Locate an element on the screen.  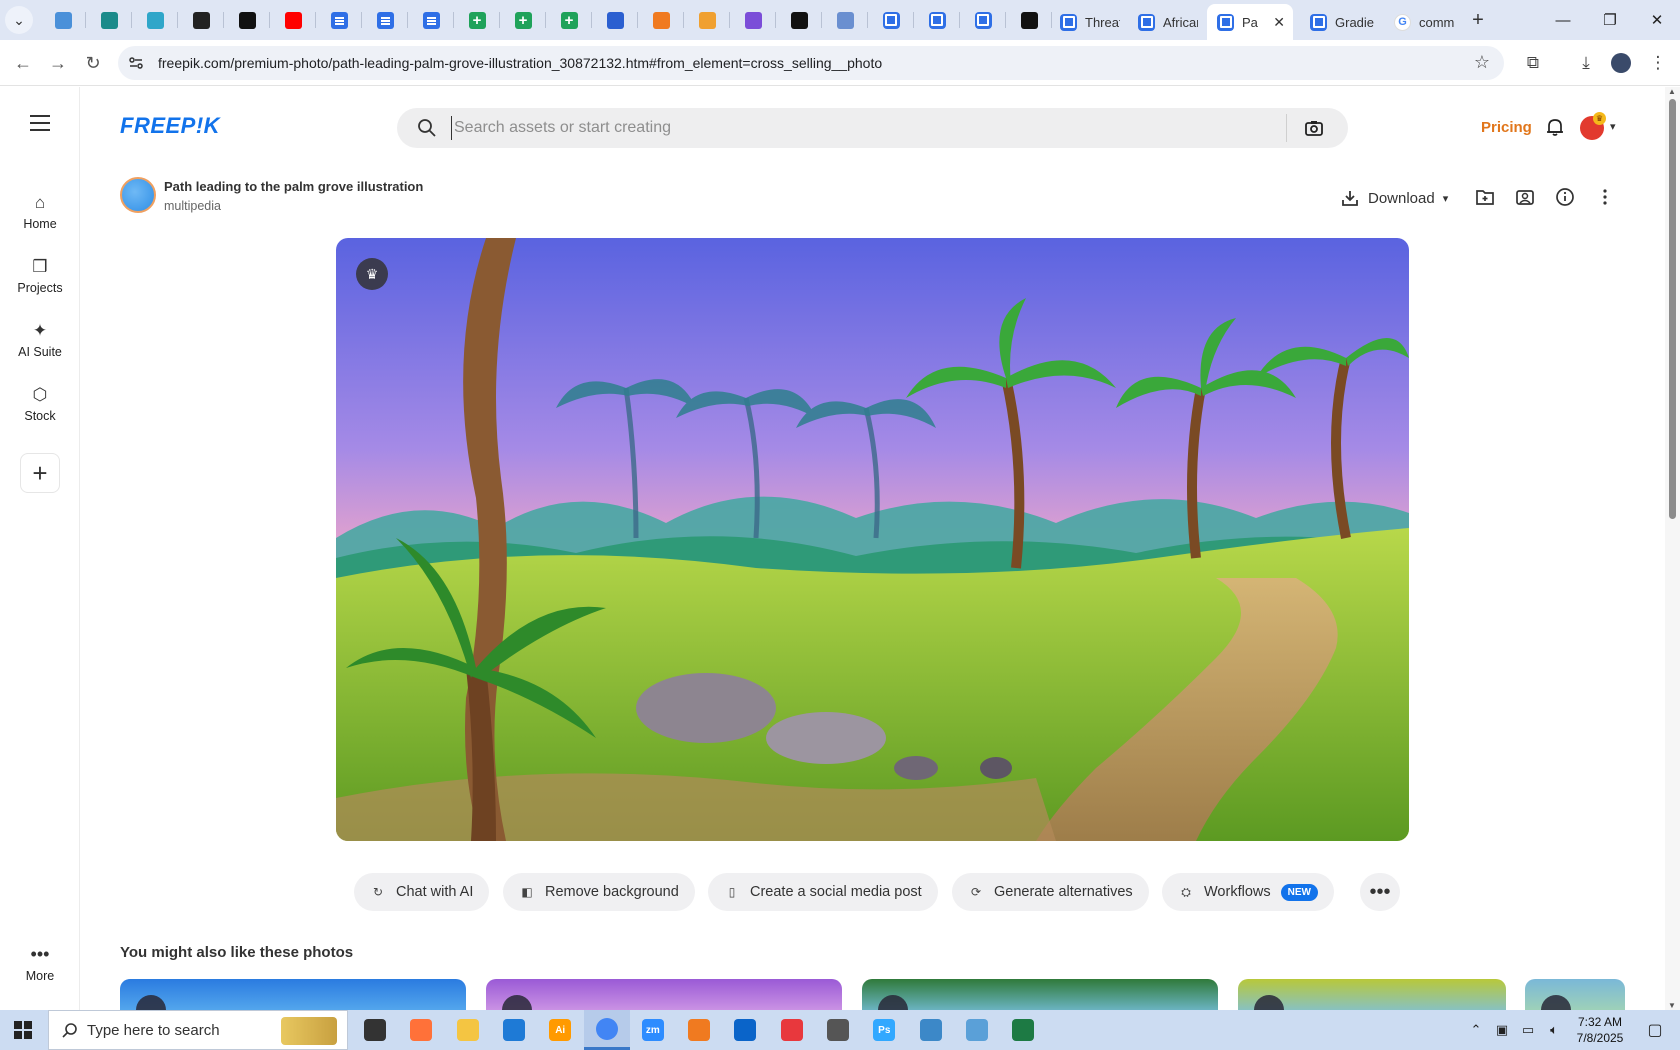
scroll-down-arrow-icon: ▼ is located at coordinates (1672, 1005).